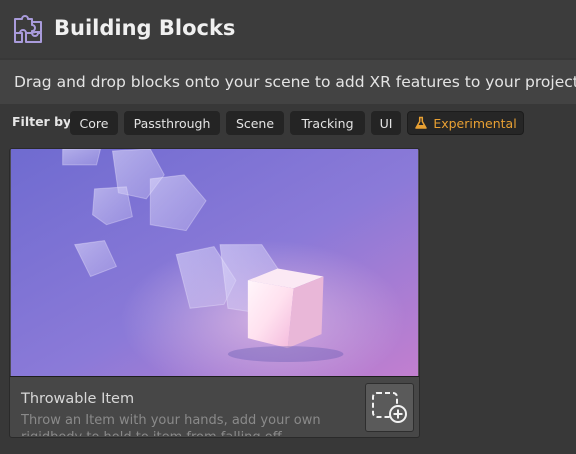 The width and height of the screenshot is (576, 454). What do you see at coordinates (42, 121) in the screenshot?
I see `filter-label: Filter by` at bounding box center [42, 121].